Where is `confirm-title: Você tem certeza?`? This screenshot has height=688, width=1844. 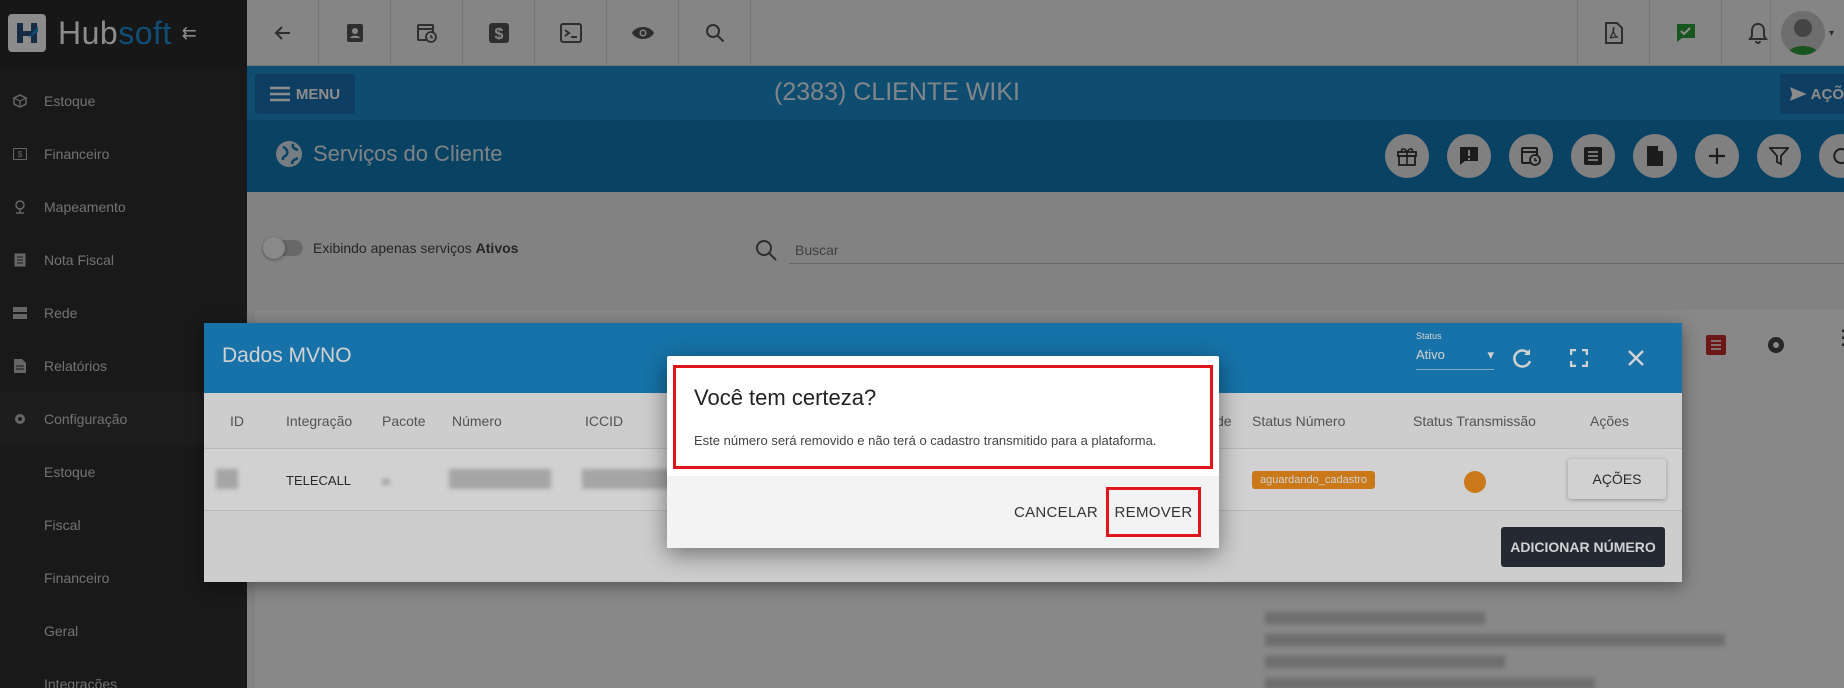
confirm-title: Você tem certeza? is located at coordinates (785, 397).